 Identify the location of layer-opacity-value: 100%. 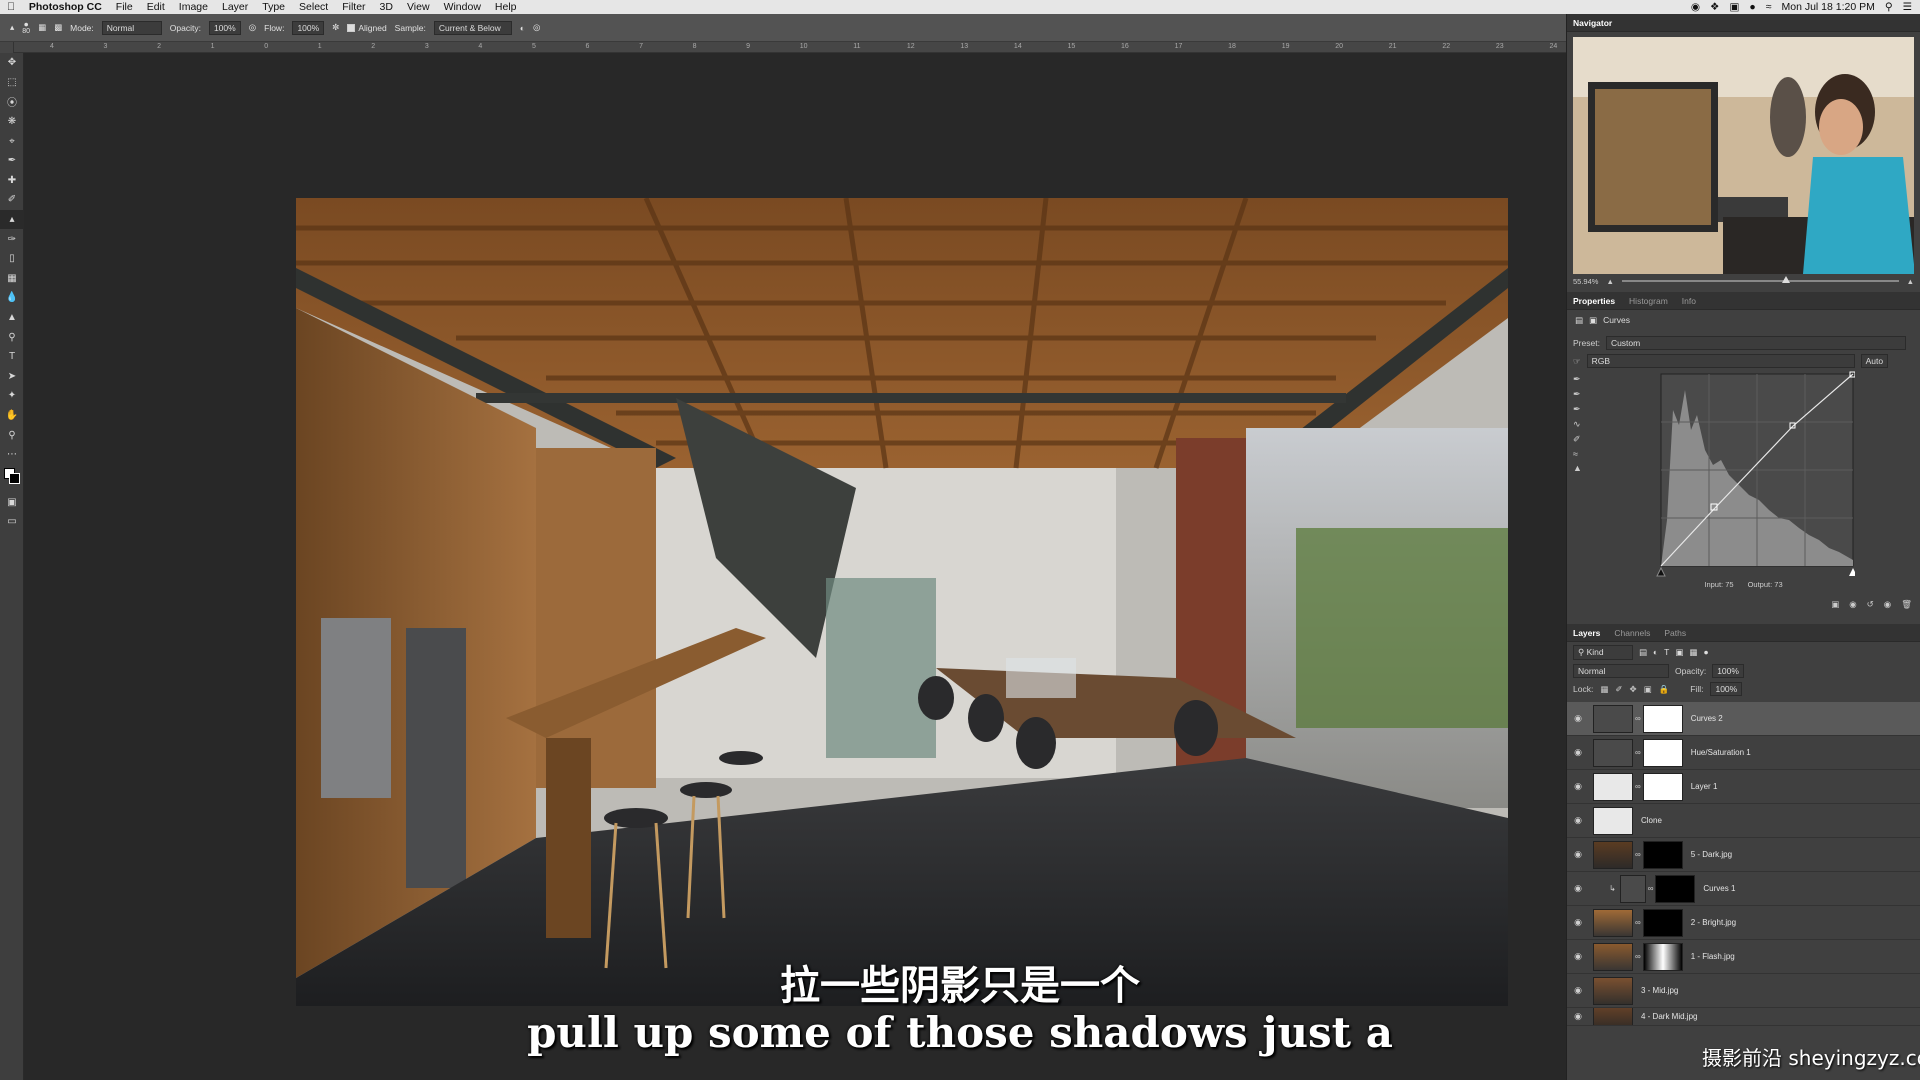
(1728, 671).